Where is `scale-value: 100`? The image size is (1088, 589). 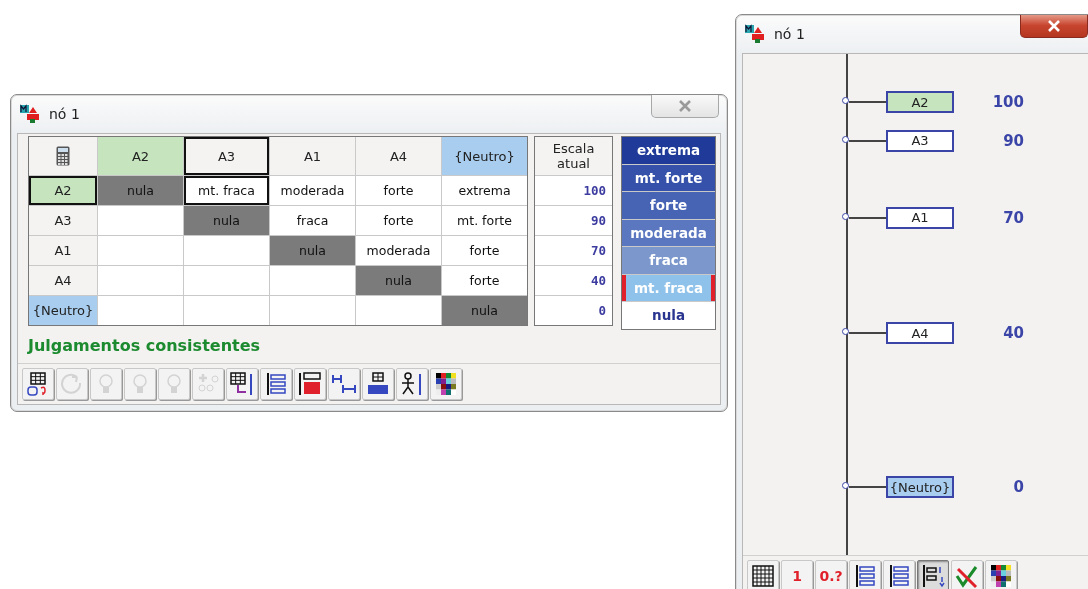
scale-value: 100 is located at coordinates (574, 190).